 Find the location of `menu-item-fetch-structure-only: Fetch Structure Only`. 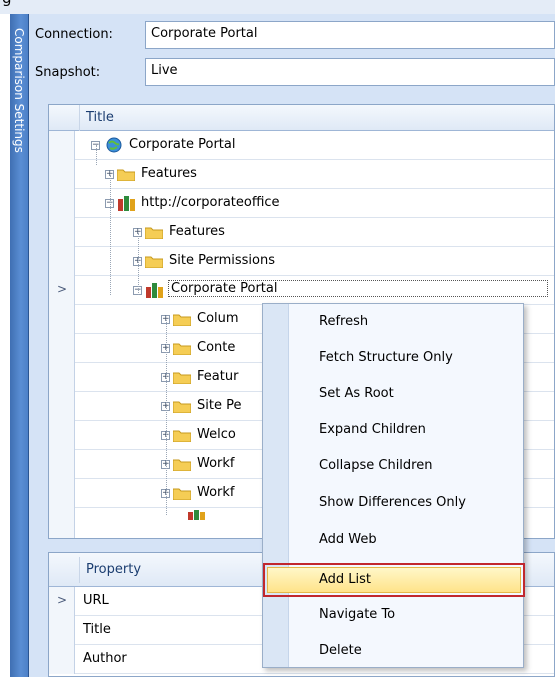

menu-item-fetch-structure-only: Fetch Structure Only is located at coordinates (405, 358).